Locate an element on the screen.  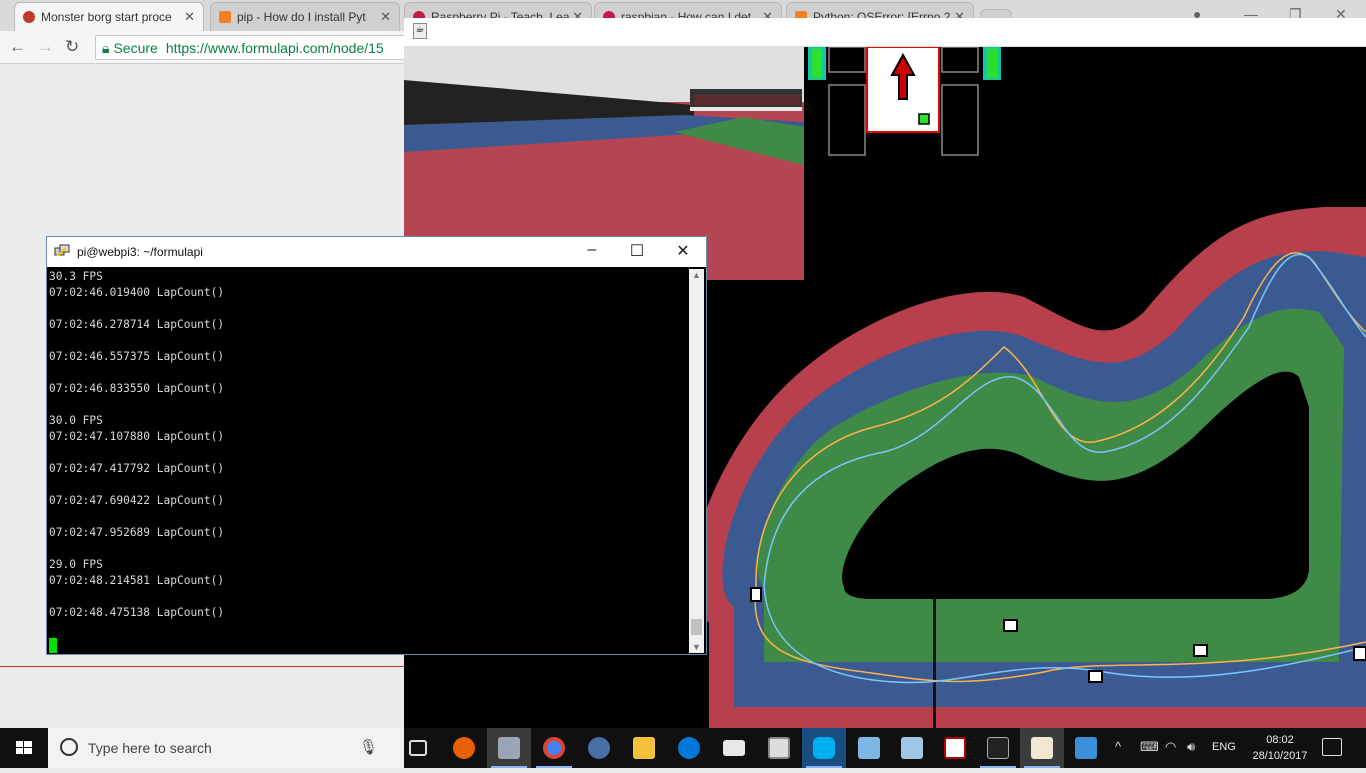
network-settings-icon is located at coordinates (1086, 748).